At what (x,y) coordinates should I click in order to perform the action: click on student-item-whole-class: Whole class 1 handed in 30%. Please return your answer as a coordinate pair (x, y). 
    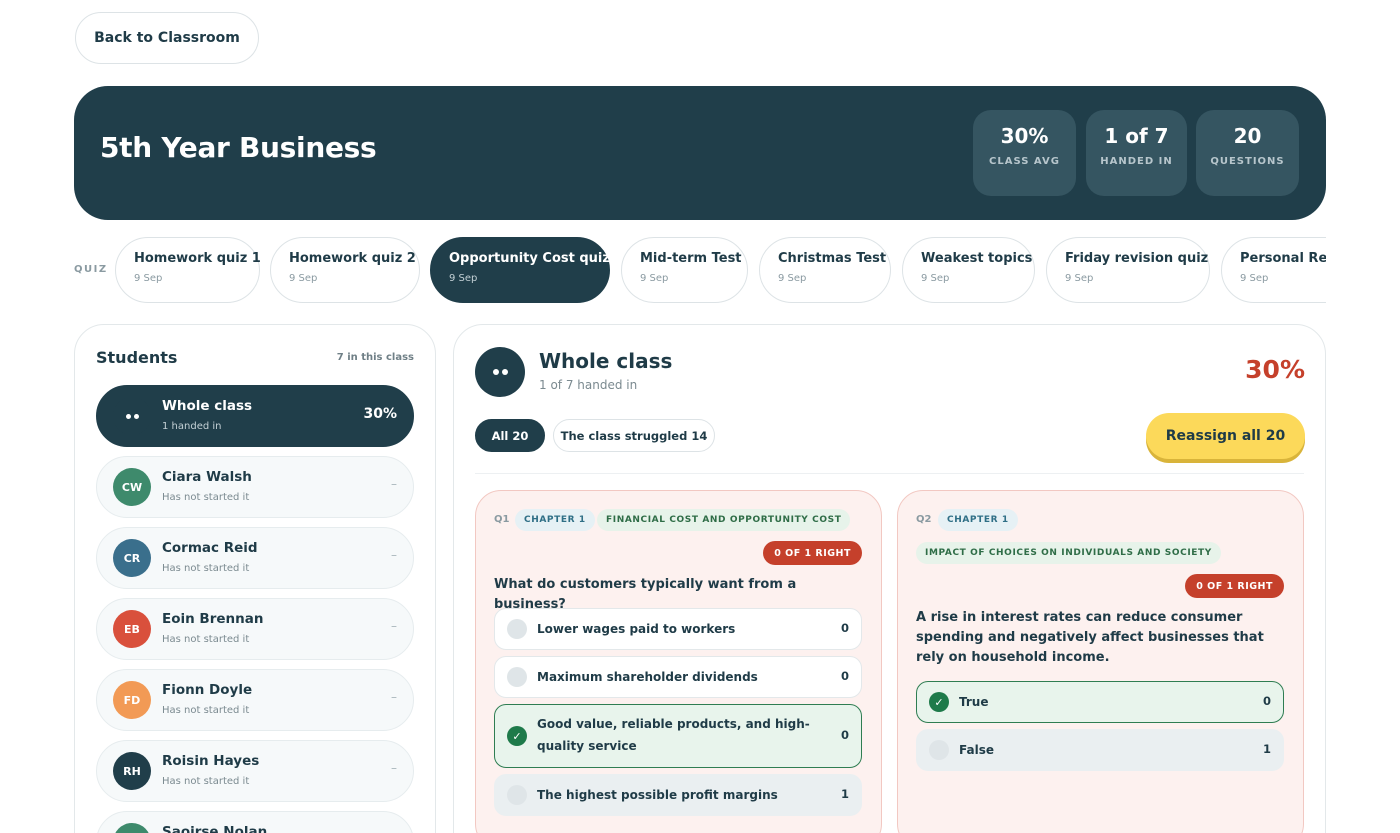
    Looking at the image, I should click on (255, 416).